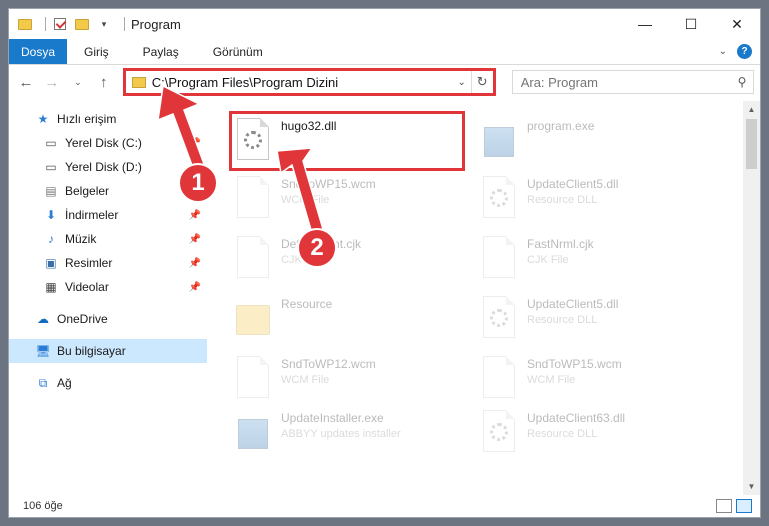  I want to click on nav-this-pc: 🖥 Bu bilgisayar, so click(108, 351).